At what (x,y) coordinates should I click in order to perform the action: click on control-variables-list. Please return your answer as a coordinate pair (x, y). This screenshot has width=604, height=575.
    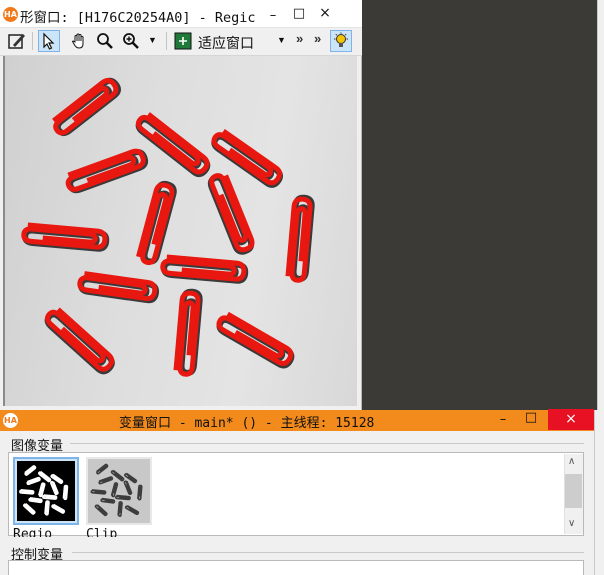
    Looking at the image, I should click on (296, 567).